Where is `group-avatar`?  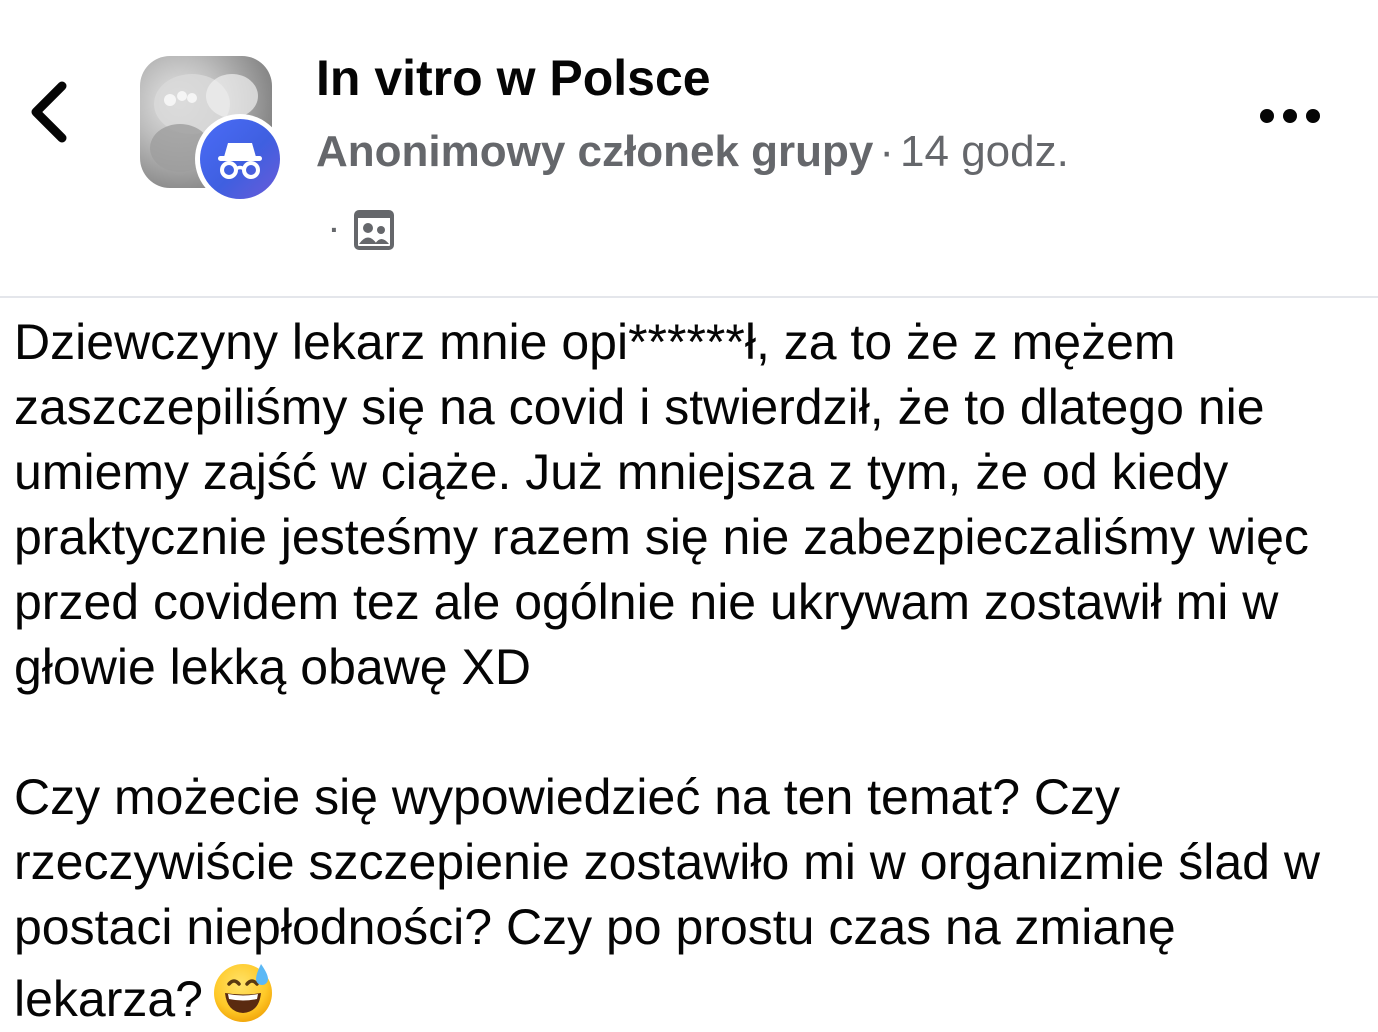 group-avatar is located at coordinates (212, 130).